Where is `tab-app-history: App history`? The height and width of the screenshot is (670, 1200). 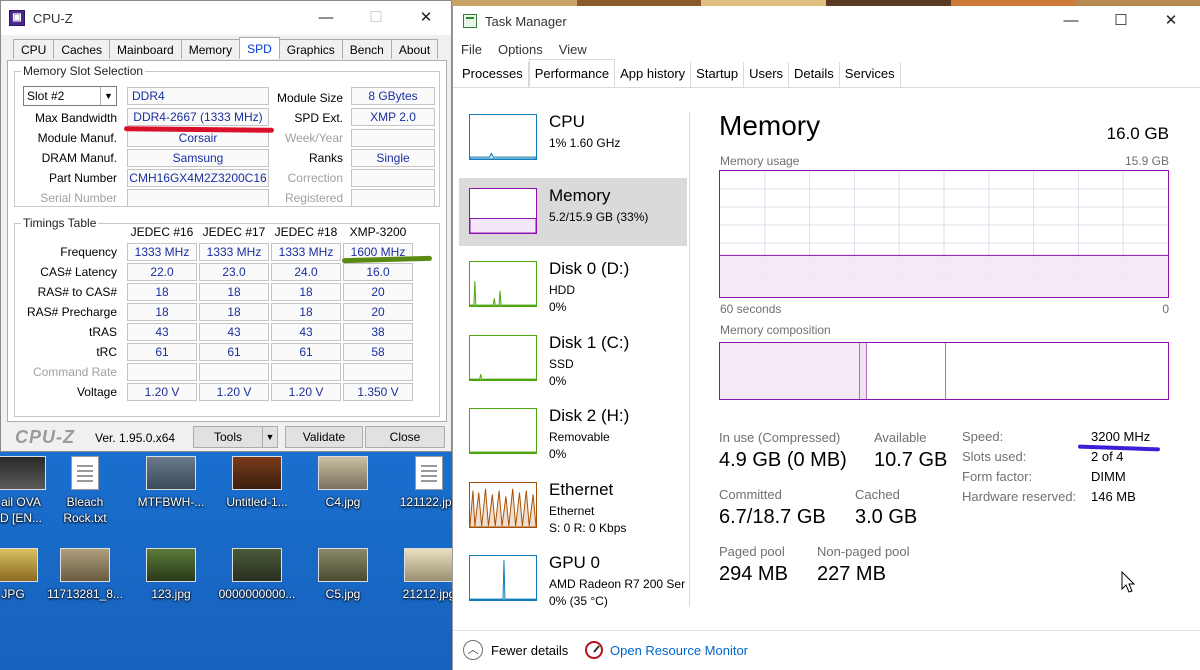 tab-app-history: App history is located at coordinates (653, 74).